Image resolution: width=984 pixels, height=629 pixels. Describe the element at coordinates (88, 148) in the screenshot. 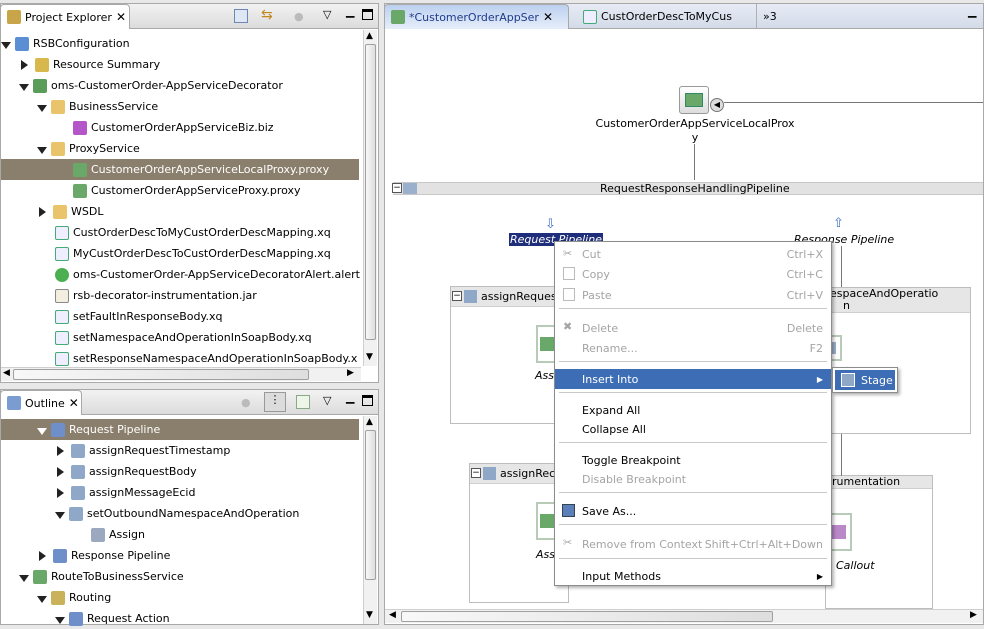

I see `tree-item-proxyservice: ProxyService` at that location.